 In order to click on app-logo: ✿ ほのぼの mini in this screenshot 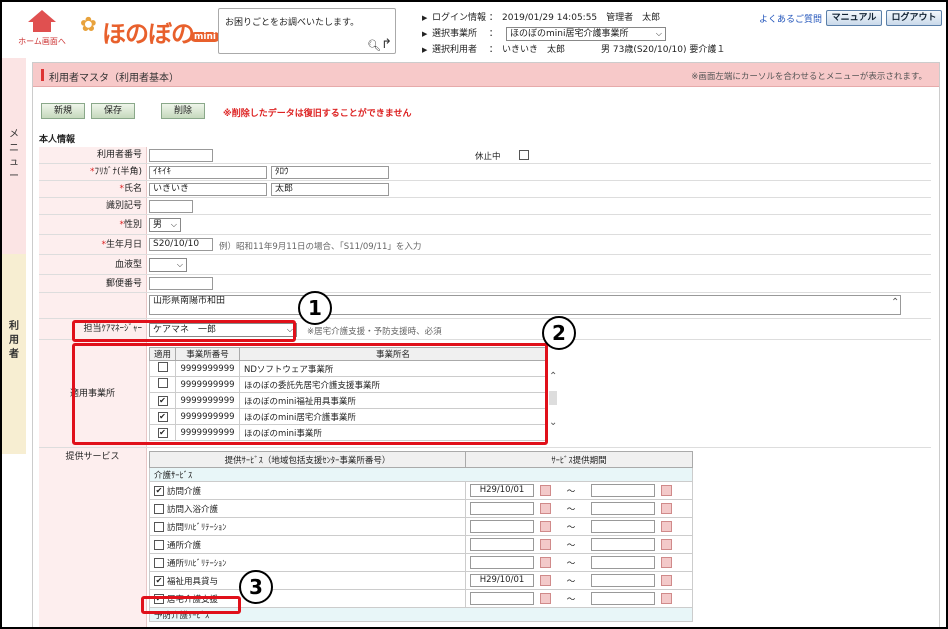, I will do `click(150, 30)`.